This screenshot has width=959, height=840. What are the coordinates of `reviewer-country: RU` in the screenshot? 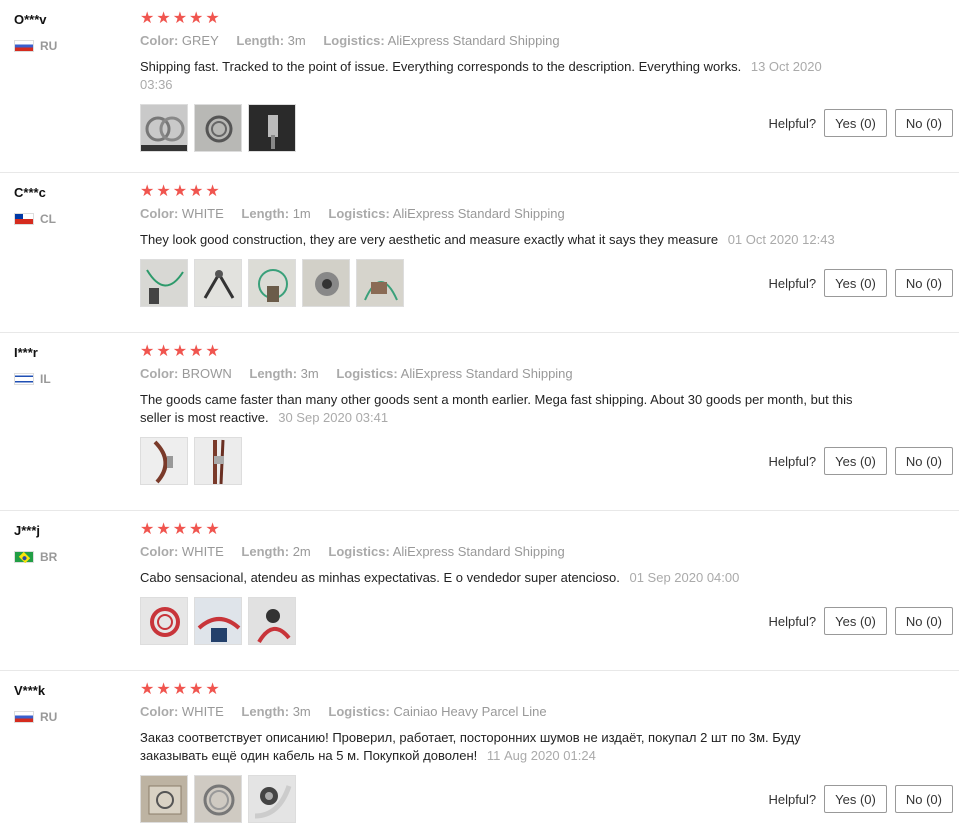 It's located at (35, 717).